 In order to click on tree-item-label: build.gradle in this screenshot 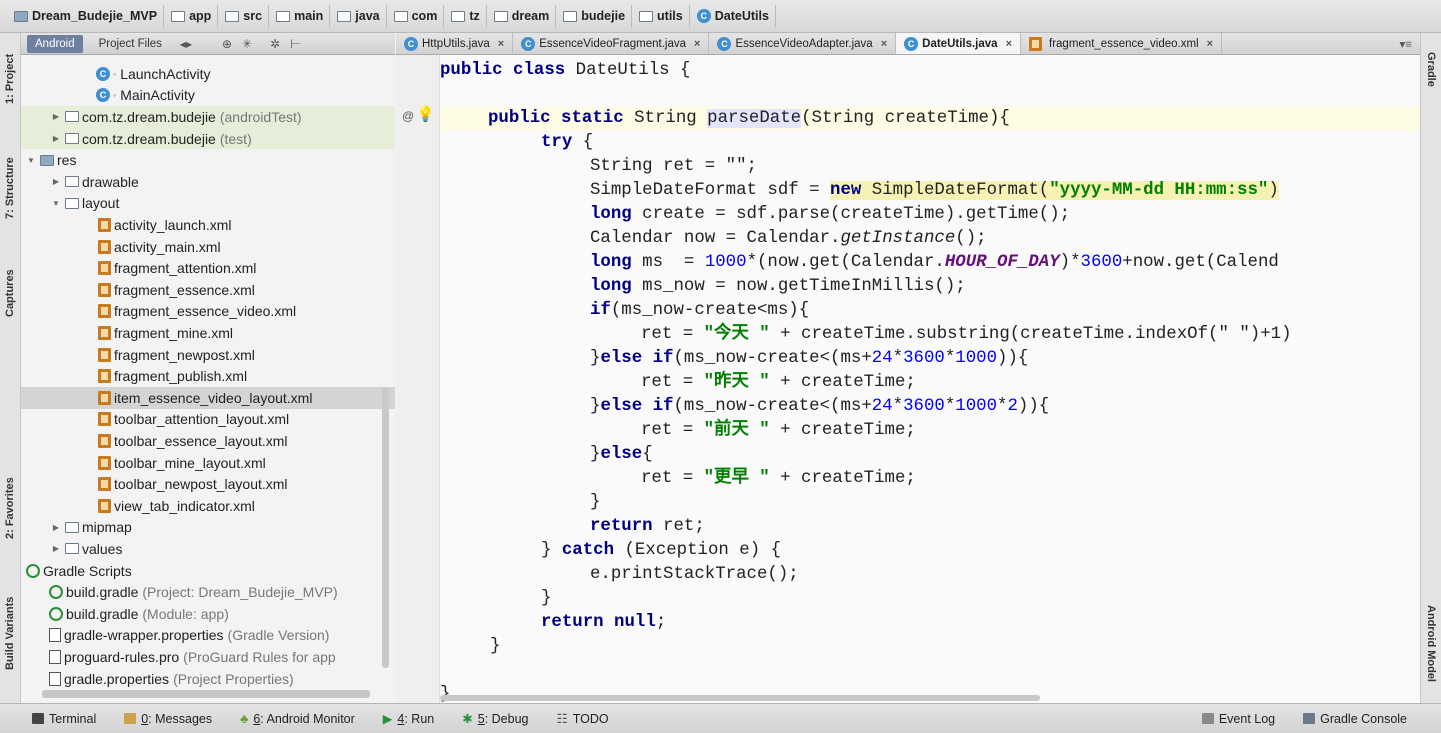, I will do `click(102, 592)`.